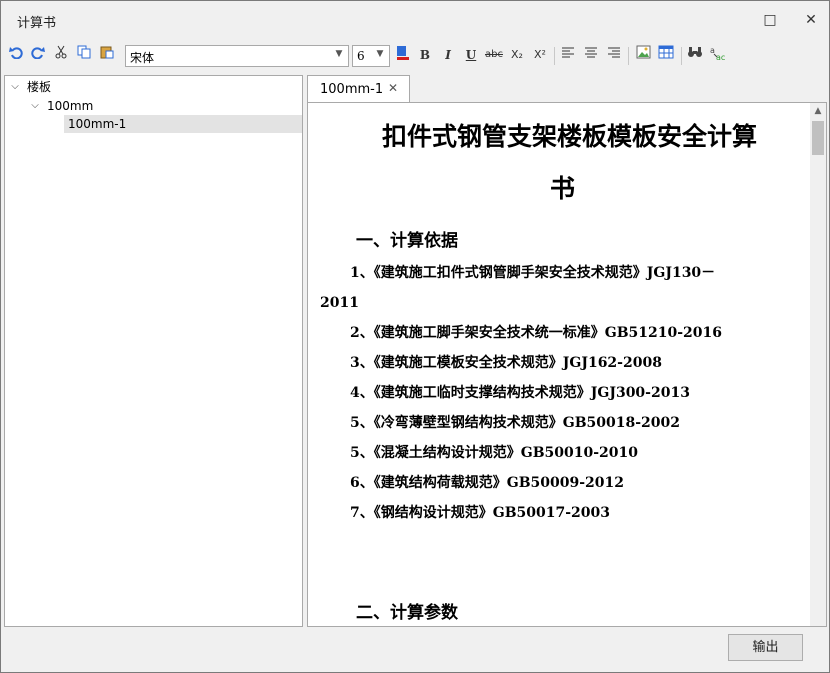 Image resolution: width=830 pixels, height=673 pixels. What do you see at coordinates (362, 333) in the screenshot?
I see `reference-number: 2、` at bounding box center [362, 333].